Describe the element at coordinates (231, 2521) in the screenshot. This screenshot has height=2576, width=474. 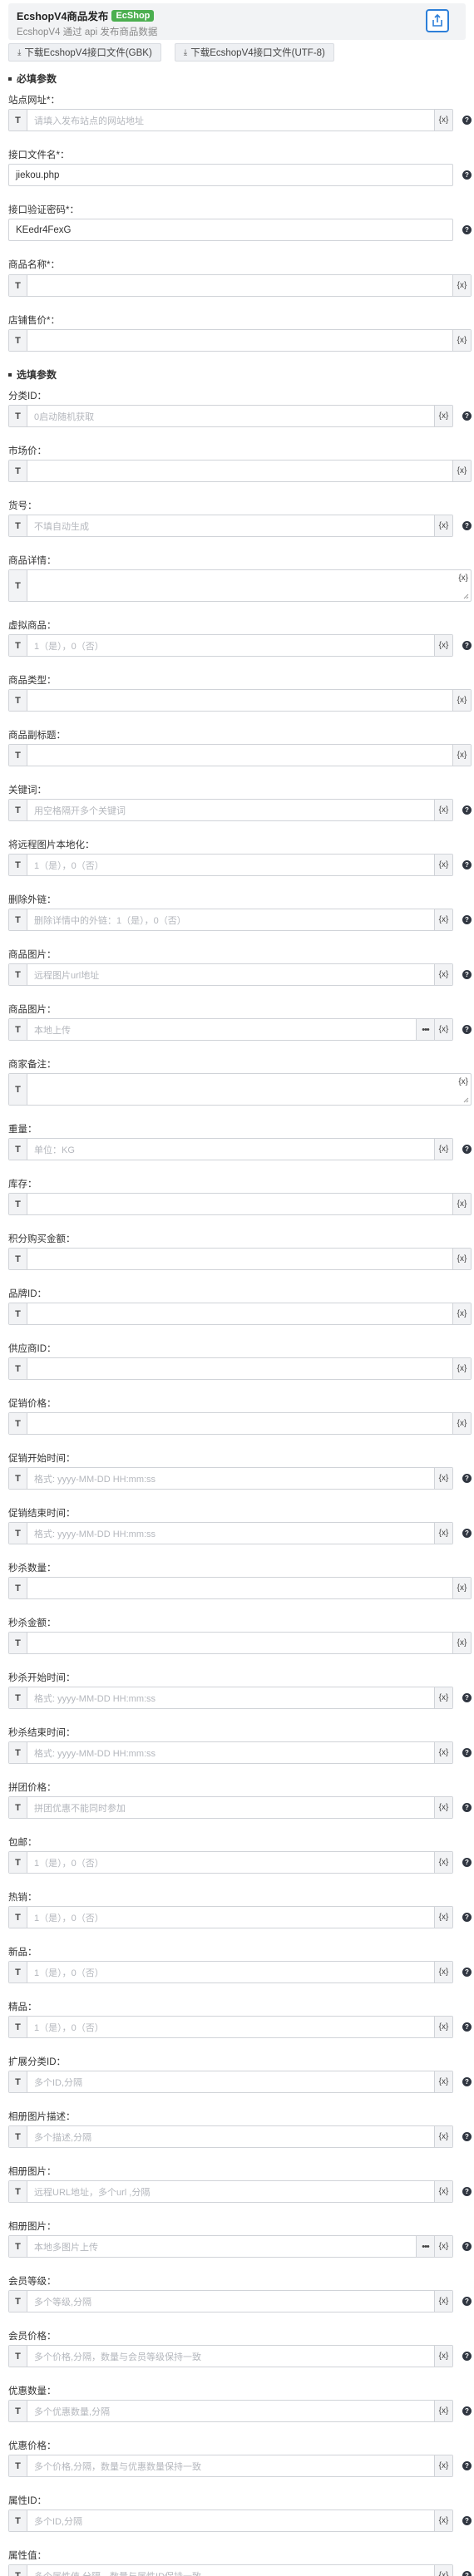
I see `field-attr_id: T 多个ID,分隔 {x}` at that location.